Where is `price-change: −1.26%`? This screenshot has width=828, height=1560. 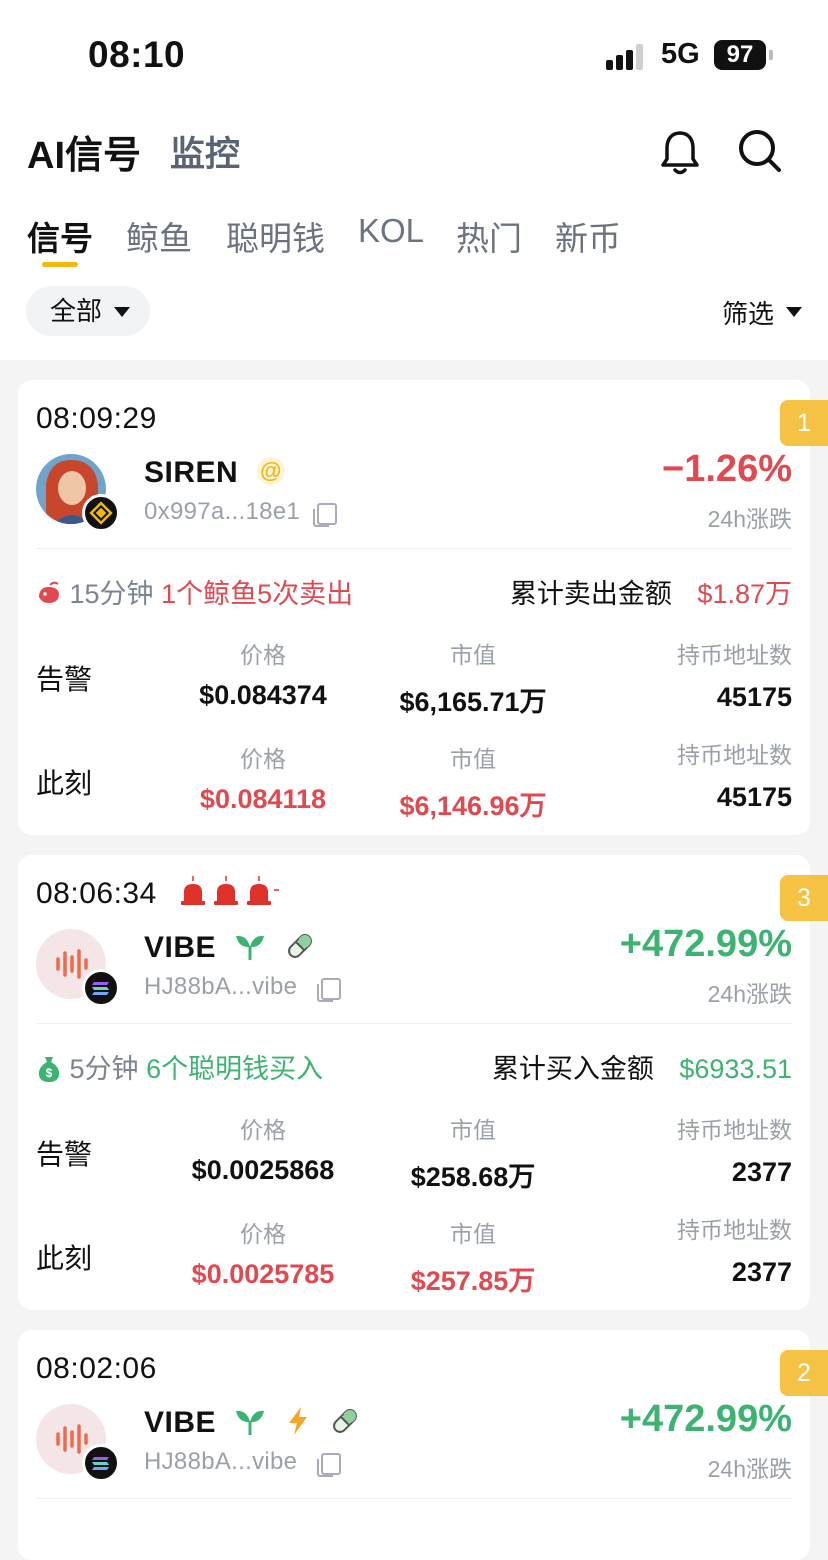
price-change: −1.26% is located at coordinates (727, 469).